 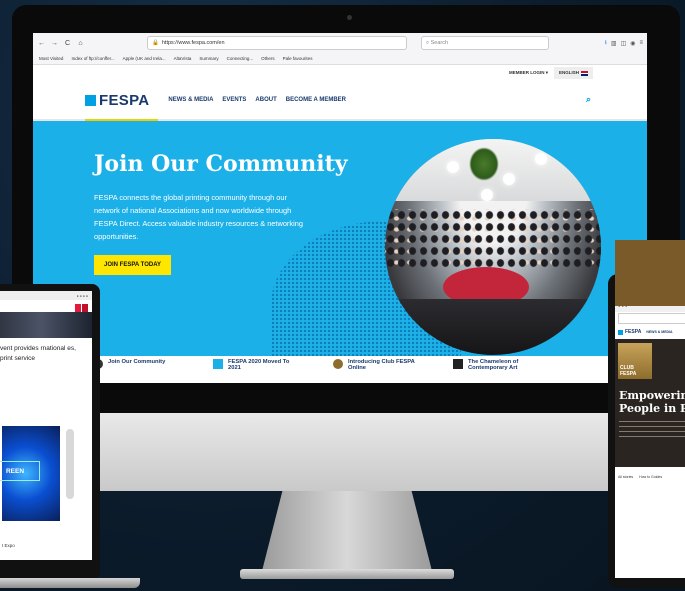 What do you see at coordinates (381, 365) in the screenshot?
I see `teaser-title: Introducing Club FESPA Online` at bounding box center [381, 365].